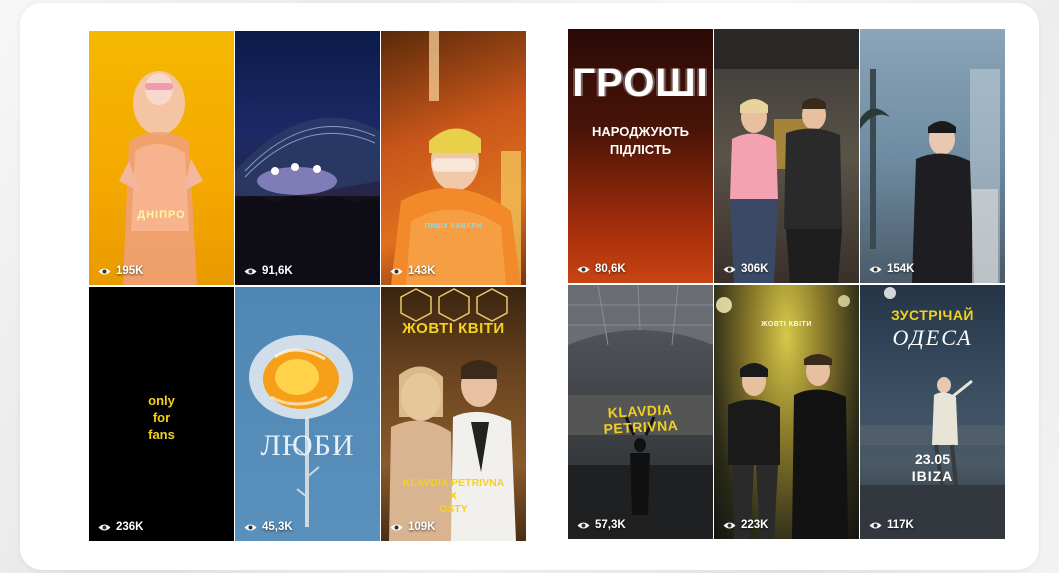 The height and width of the screenshot is (573, 1059). I want to click on video-thumbnail-odesa, so click(932, 413).